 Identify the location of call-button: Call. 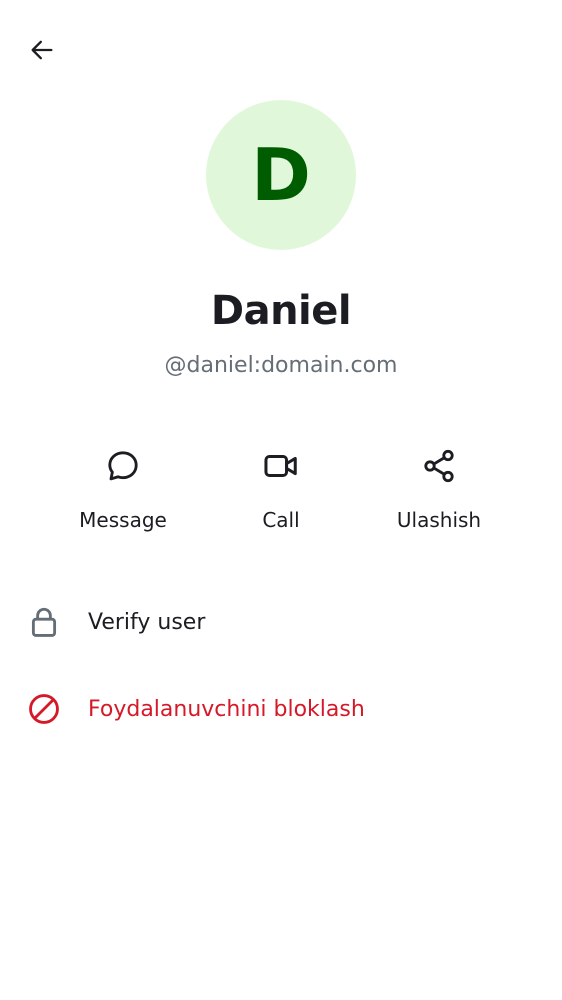
(281, 495).